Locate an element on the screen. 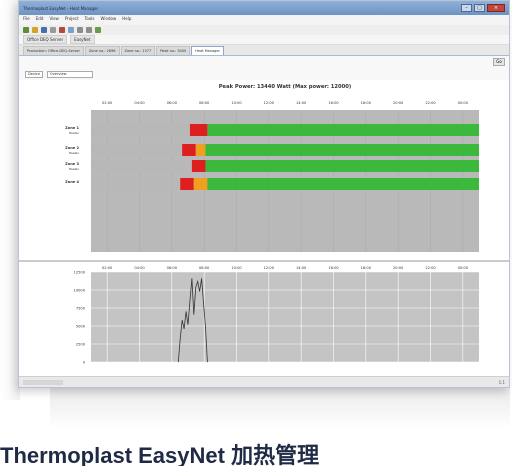 The width and height of the screenshot is (512, 466). status-bar: 1:1 is located at coordinates (264, 381).